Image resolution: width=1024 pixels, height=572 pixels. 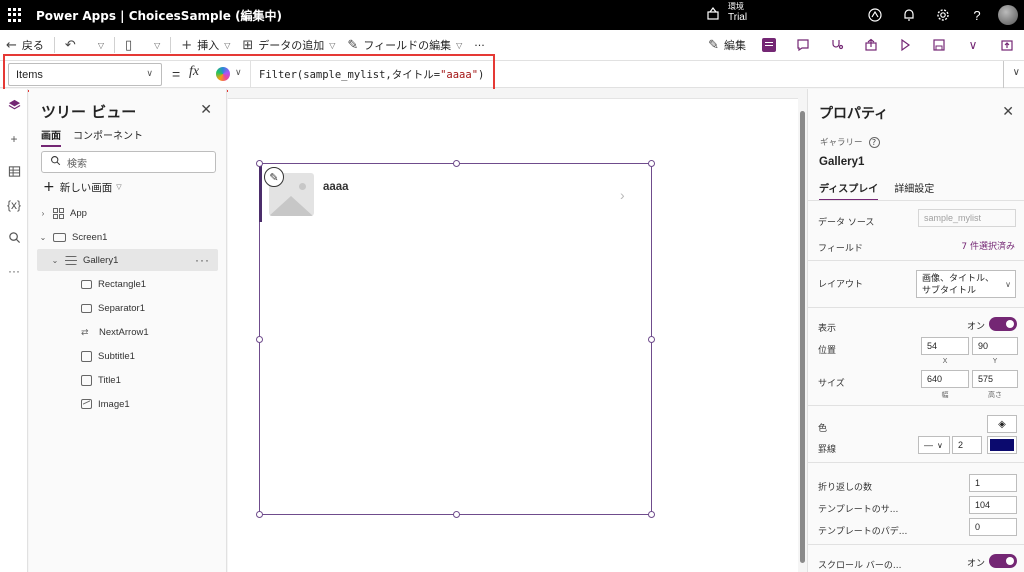 I want to click on property-value: Items, so click(x=29, y=74).